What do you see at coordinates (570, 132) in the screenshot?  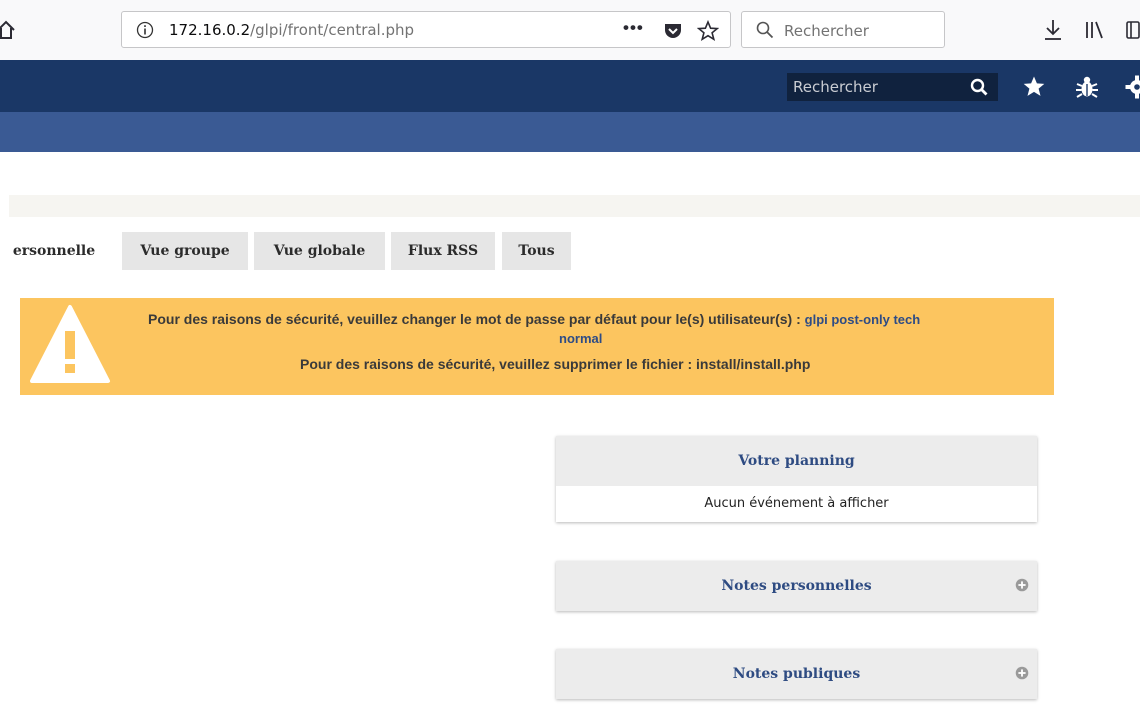 I see `sub-header` at bounding box center [570, 132].